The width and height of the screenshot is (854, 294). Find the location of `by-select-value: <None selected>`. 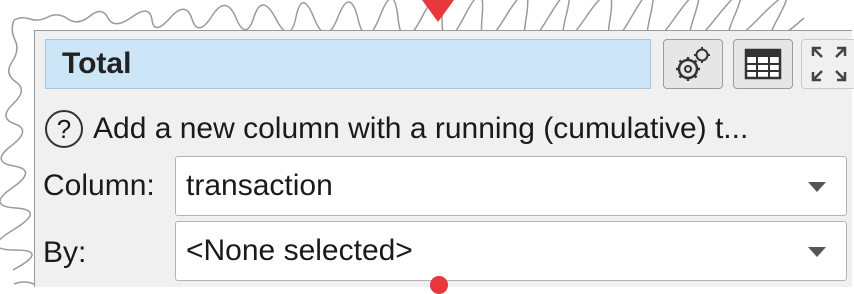

by-select-value: <None selected> is located at coordinates (299, 250).